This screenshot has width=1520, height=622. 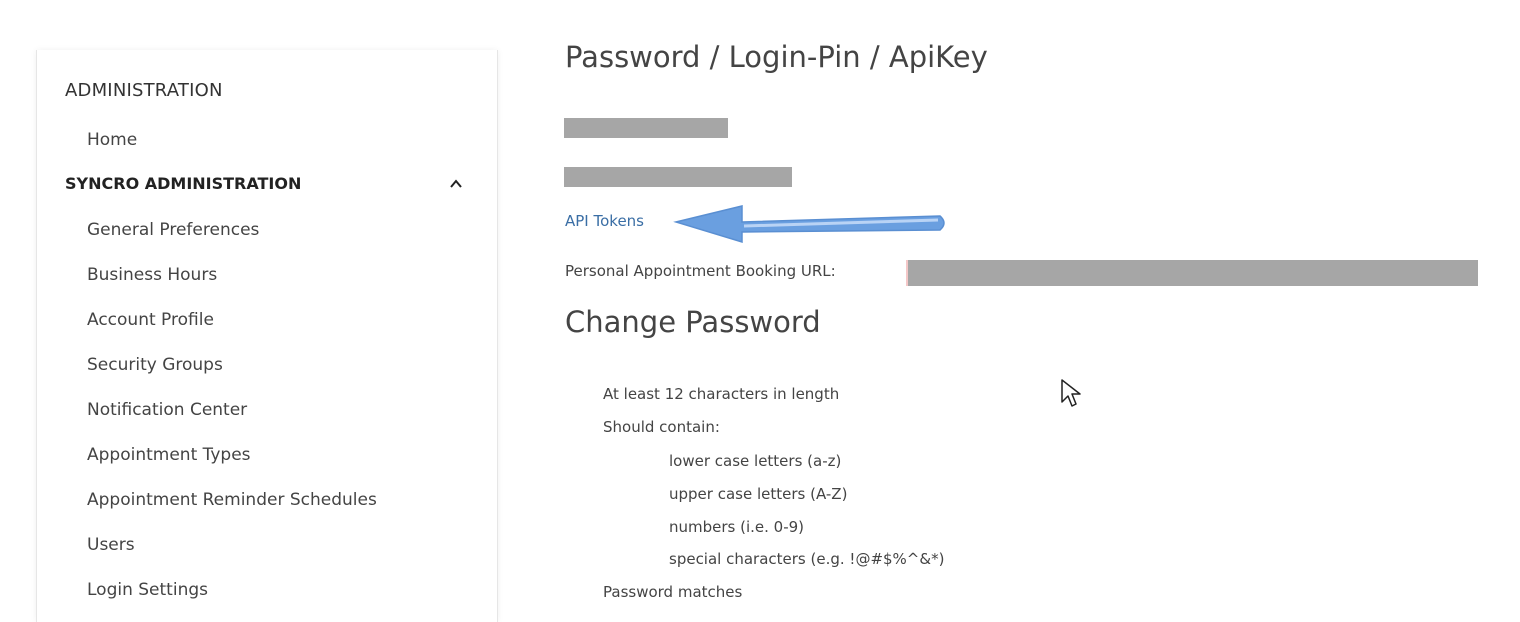 I want to click on change-password-title: Change Password, so click(x=693, y=322).